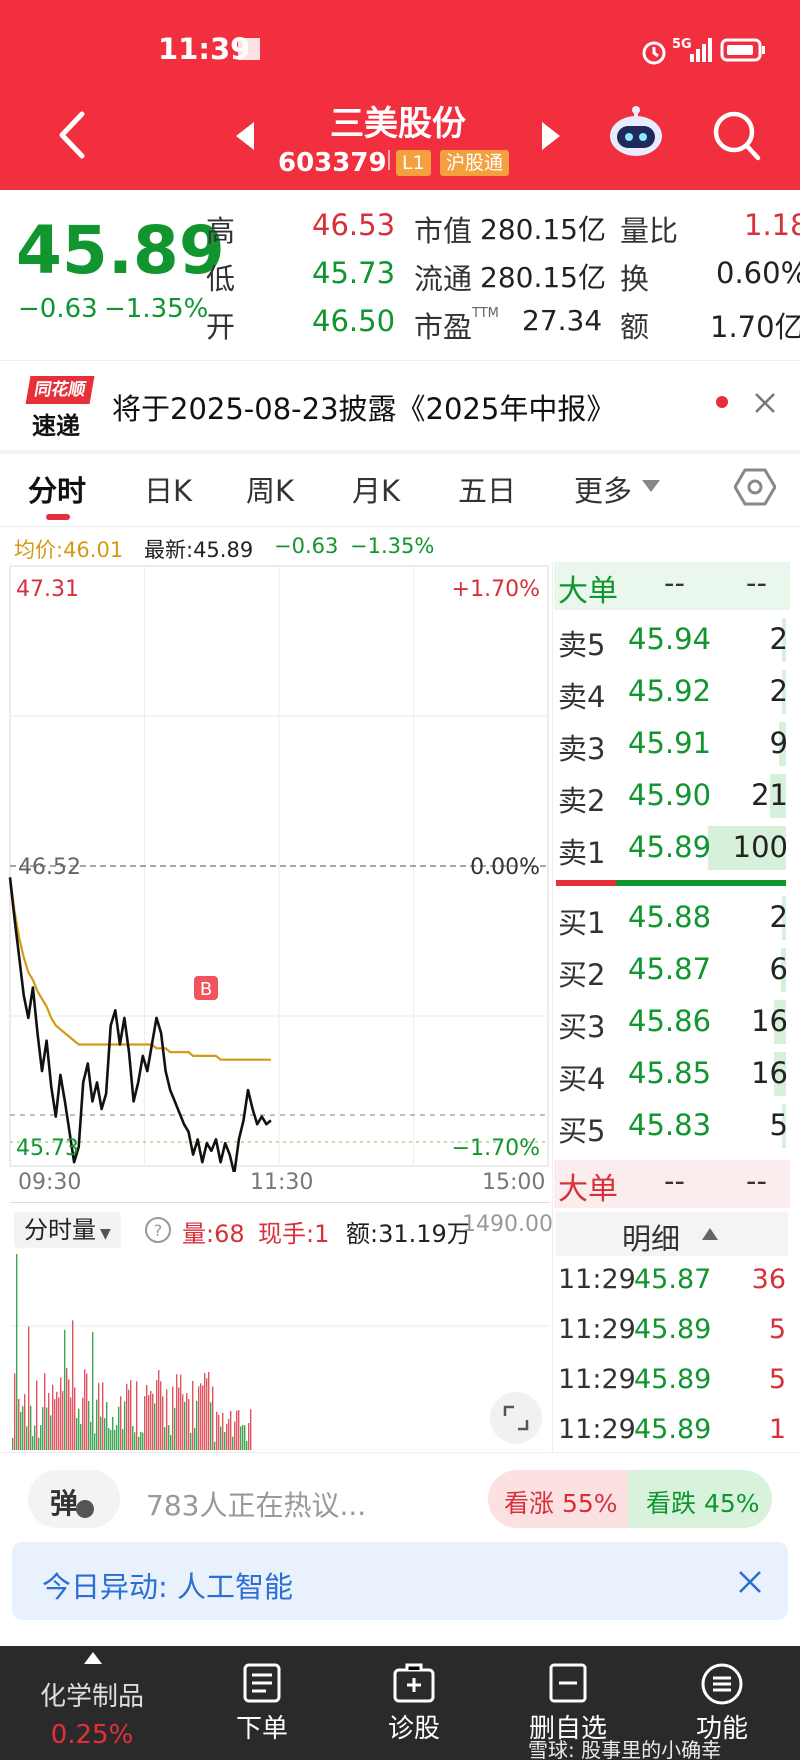 This screenshot has height=1760, width=800. I want to click on watermark-text: 雪球: 股事里的小确幸, so click(625, 1749).